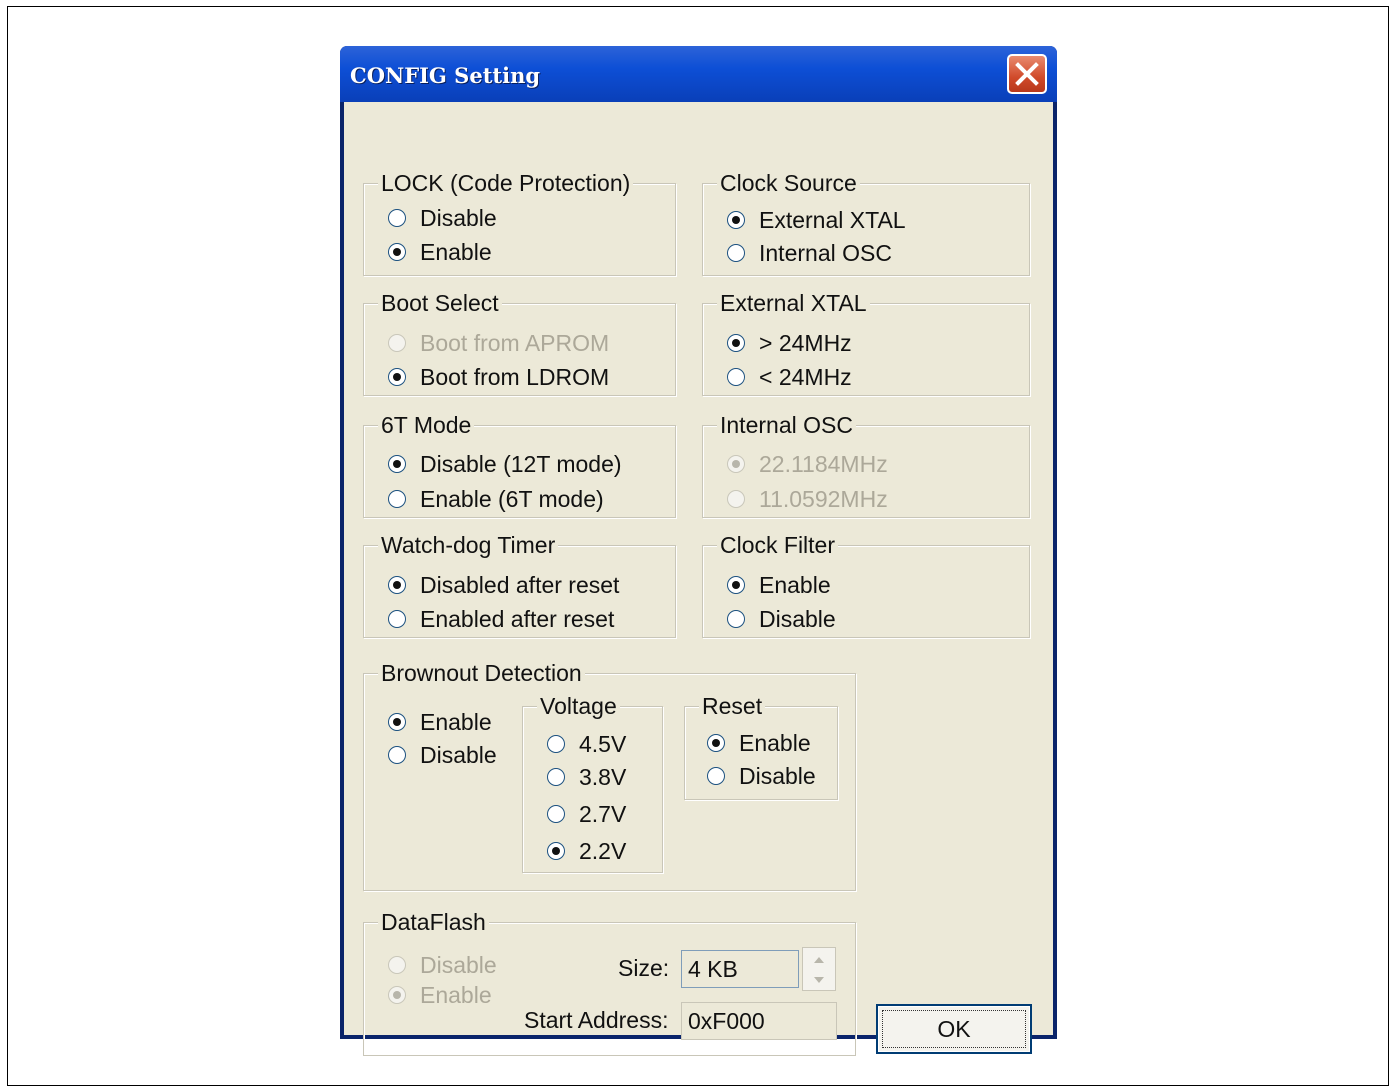 The image size is (1390, 1086). I want to click on radio-label: 4.5V, so click(603, 743).